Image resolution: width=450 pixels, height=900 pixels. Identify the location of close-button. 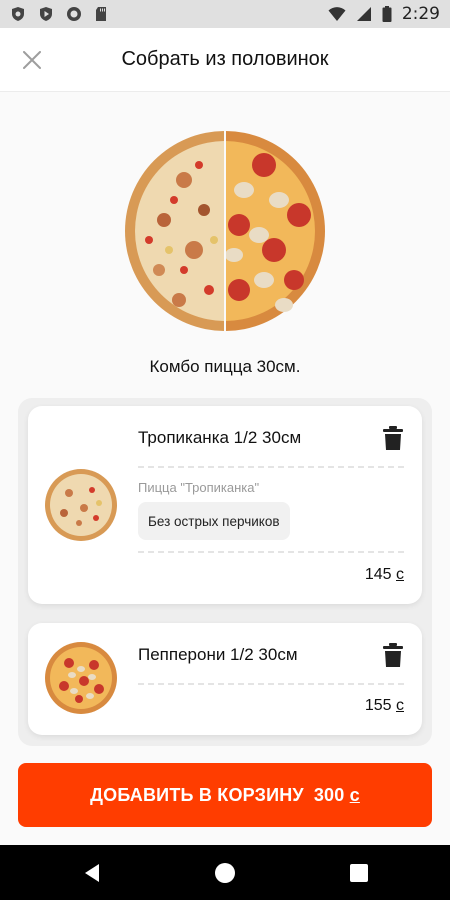
(32, 60).